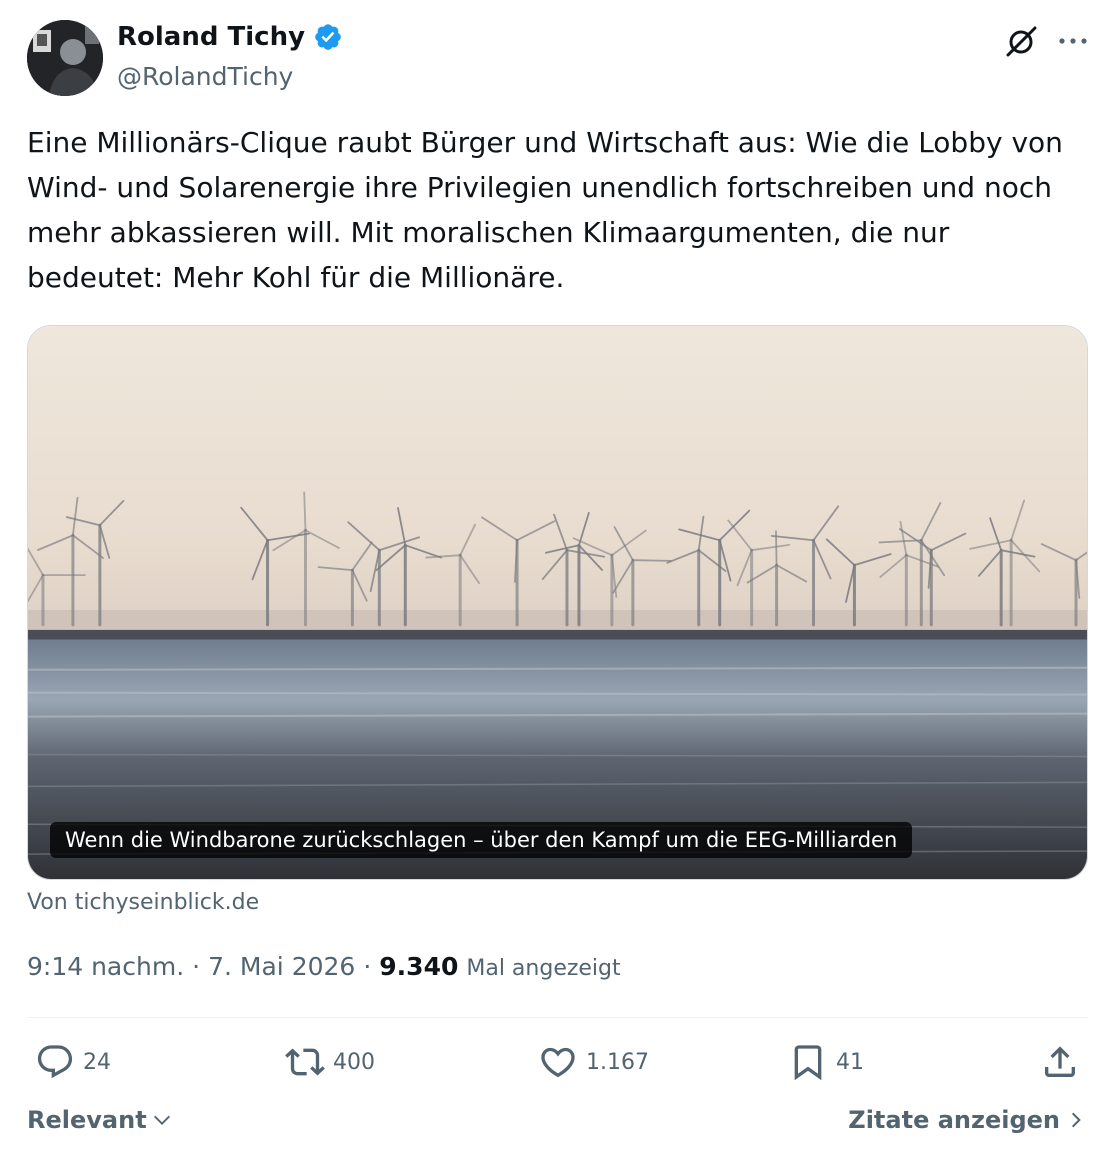 The height and width of the screenshot is (1155, 1113). Describe the element at coordinates (354, 1062) in the screenshot. I see `repost-count: 400` at that location.